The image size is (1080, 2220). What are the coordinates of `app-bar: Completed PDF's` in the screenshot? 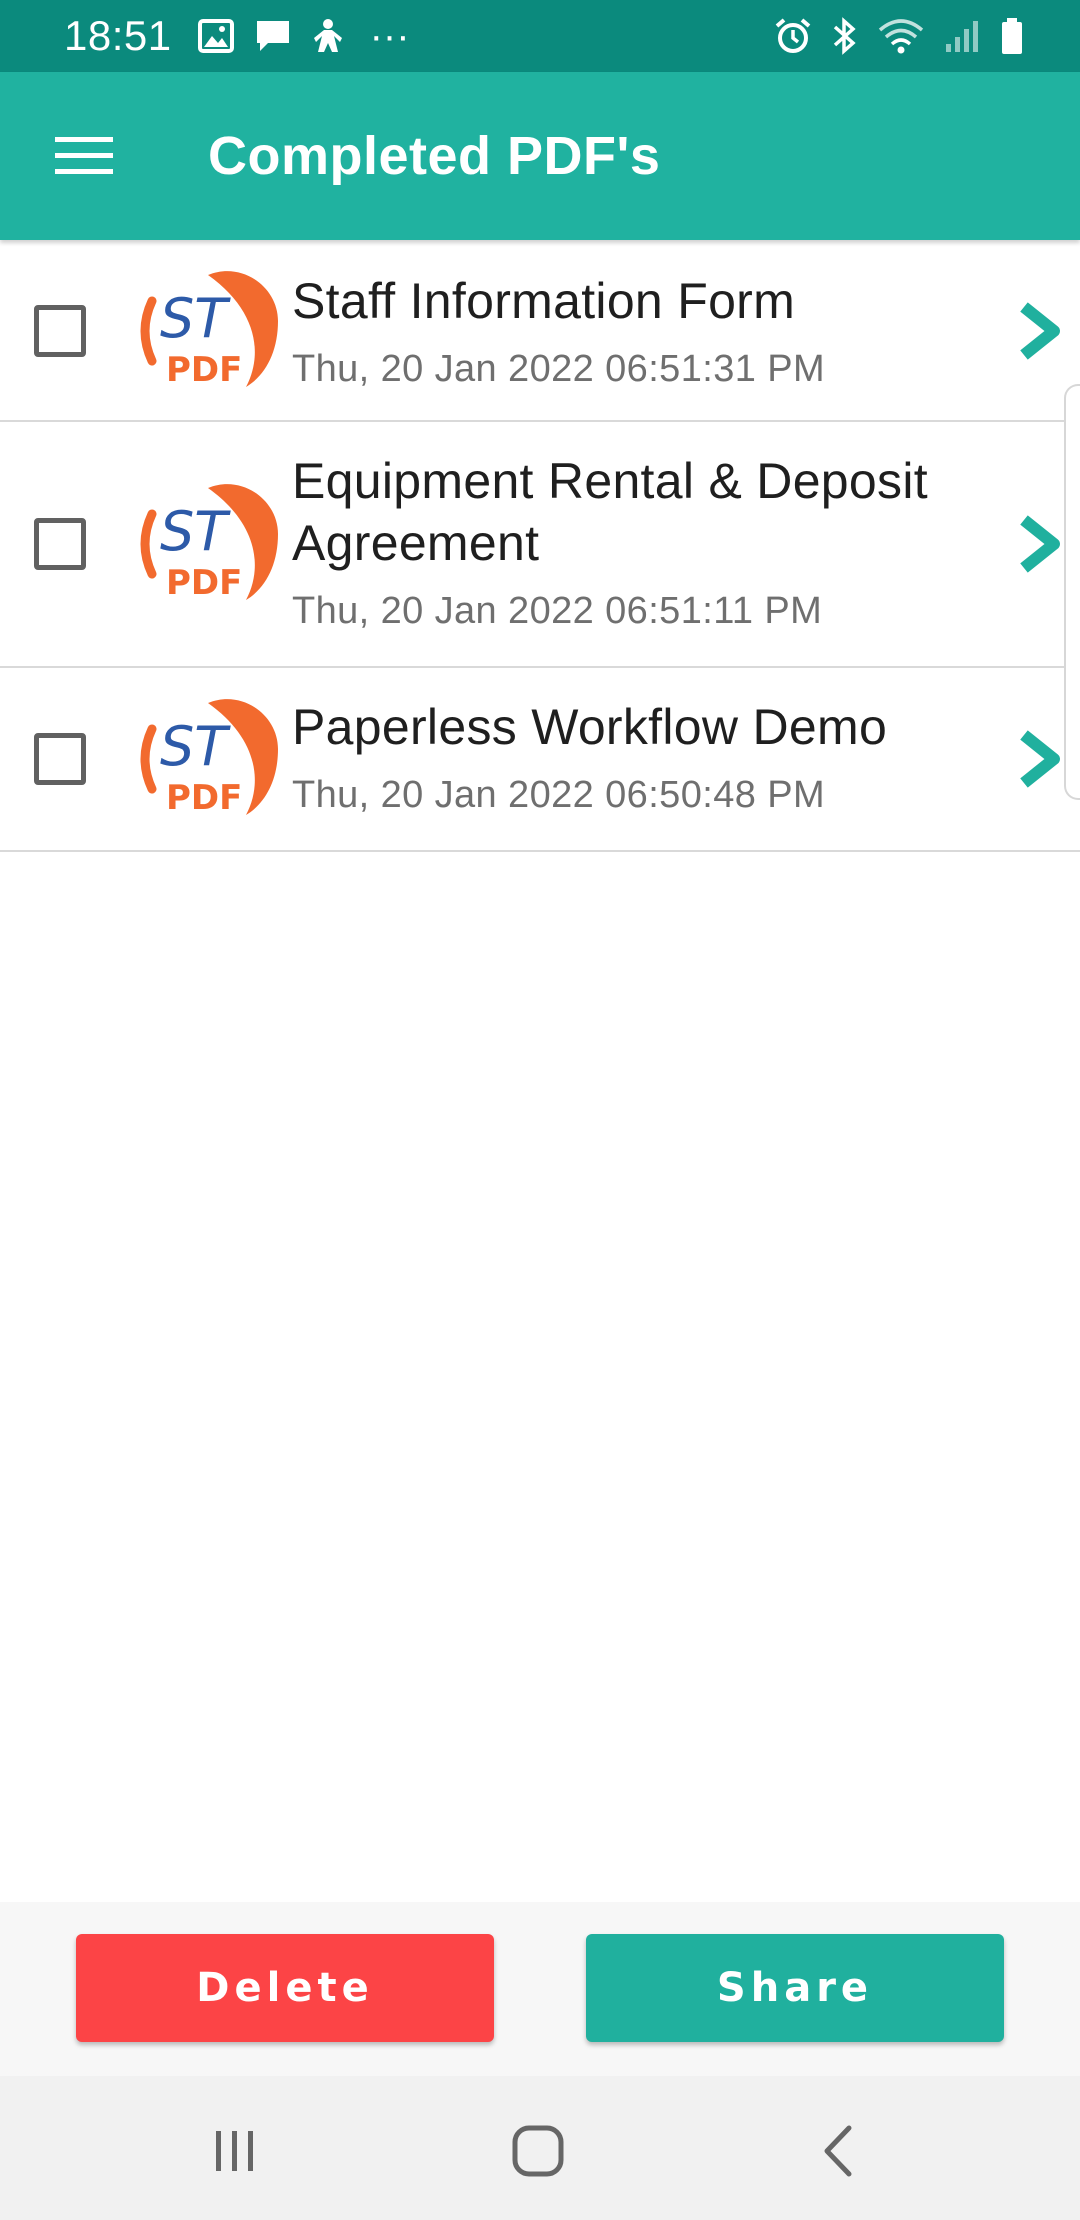 It's located at (540, 156).